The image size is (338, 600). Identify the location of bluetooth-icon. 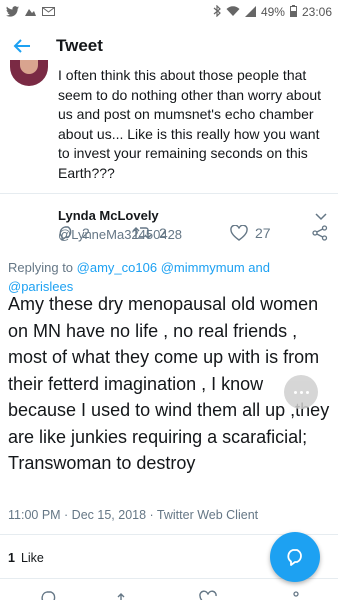
(217, 11).